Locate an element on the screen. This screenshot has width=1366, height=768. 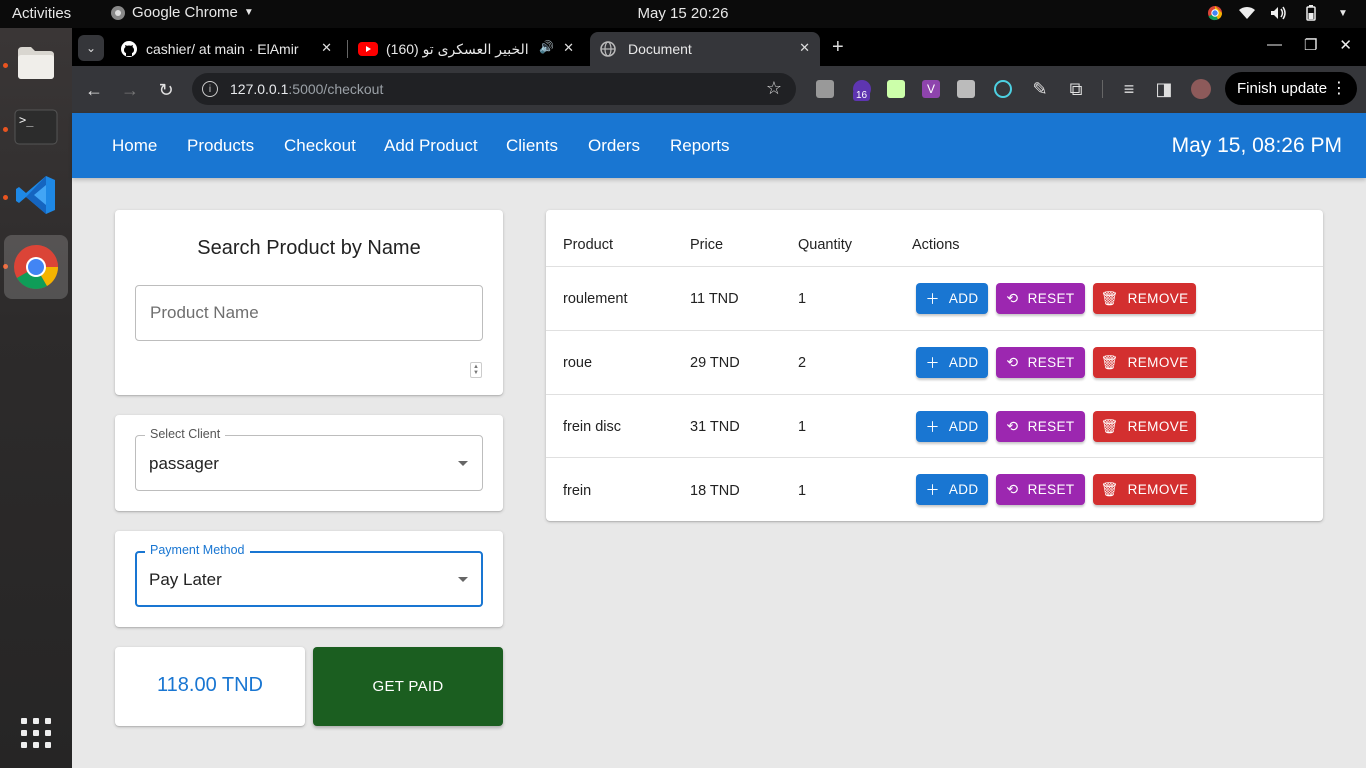
number-spinner: ▲ ▼ is located at coordinates (476, 370).